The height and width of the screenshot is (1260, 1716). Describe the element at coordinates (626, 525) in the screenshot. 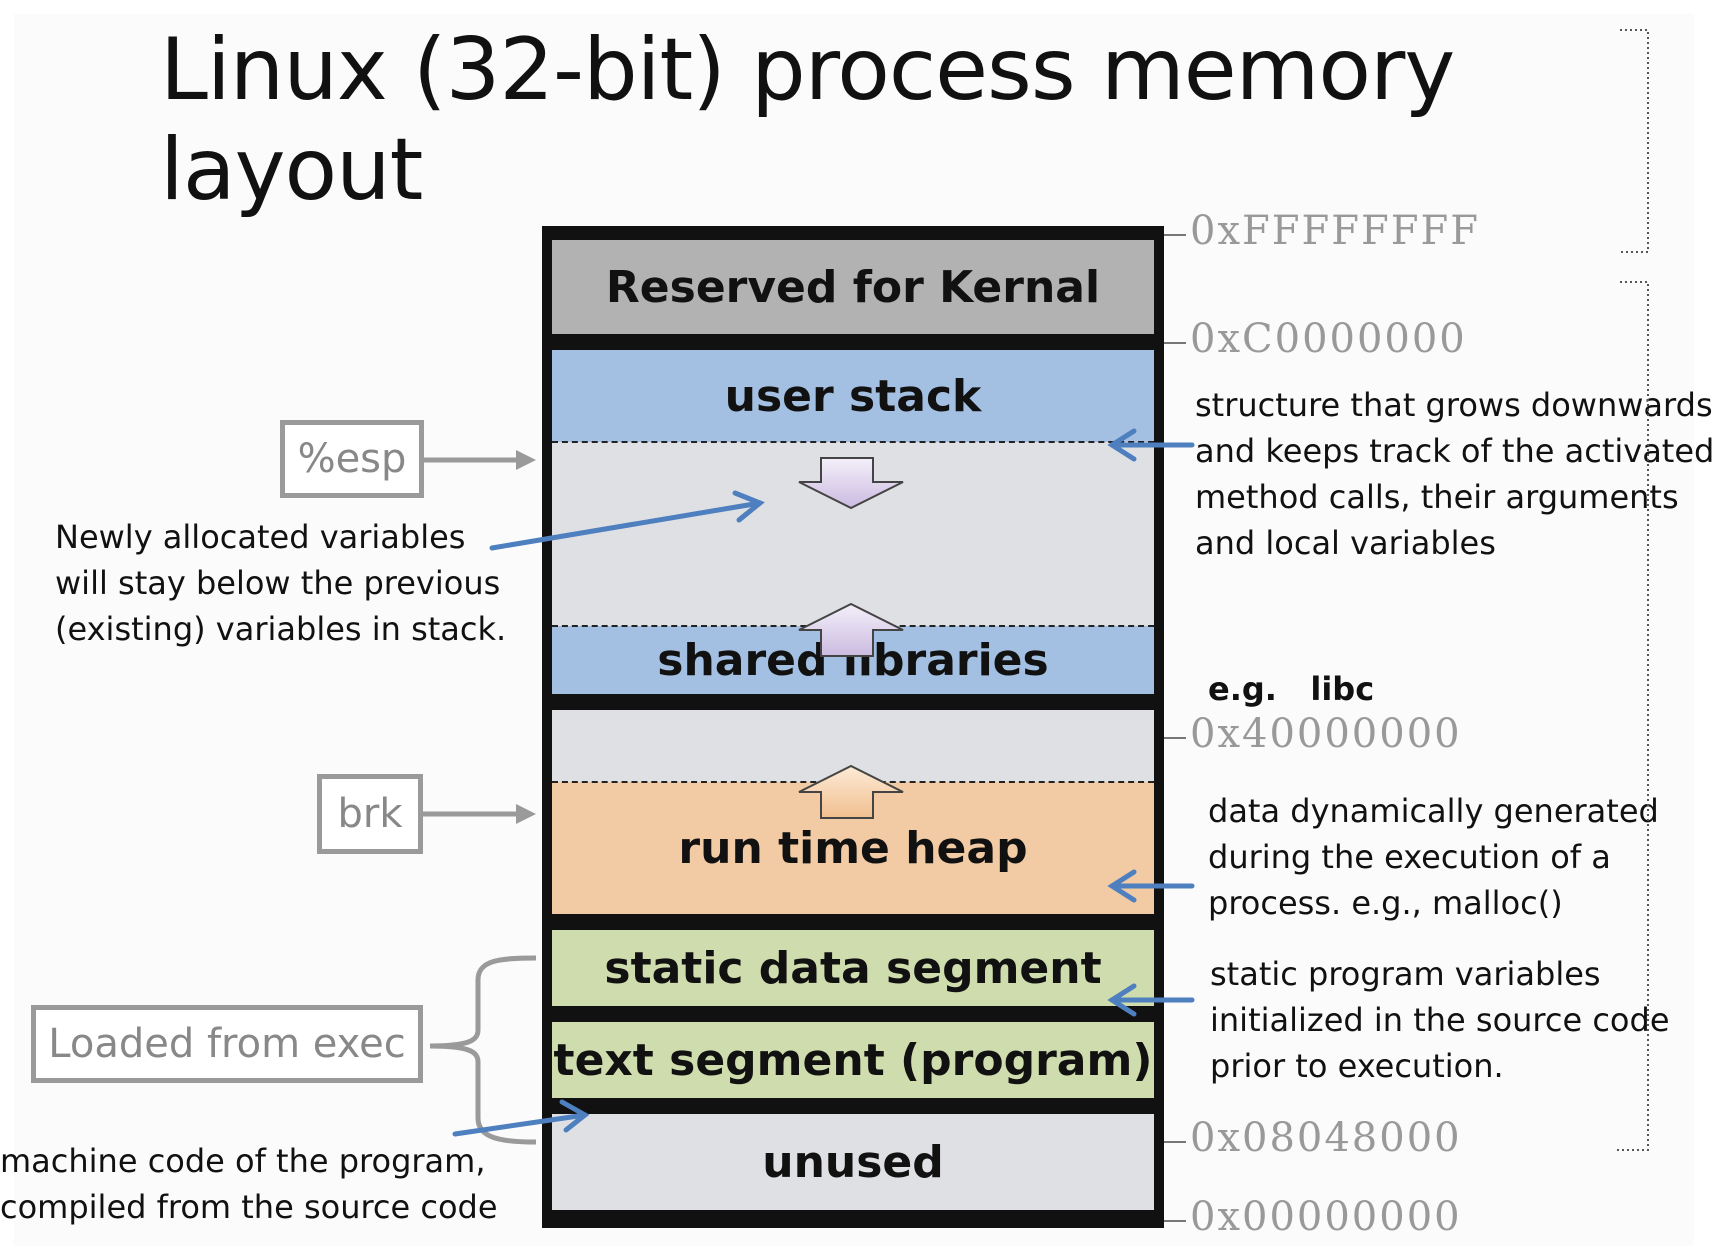

I see `newly-allocated-arrow` at that location.